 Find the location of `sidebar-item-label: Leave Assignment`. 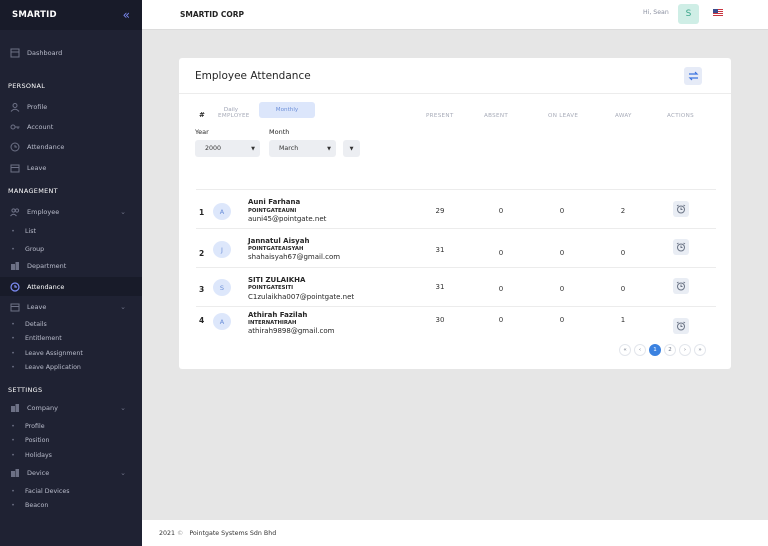

sidebar-item-label: Leave Assignment is located at coordinates (54, 353).